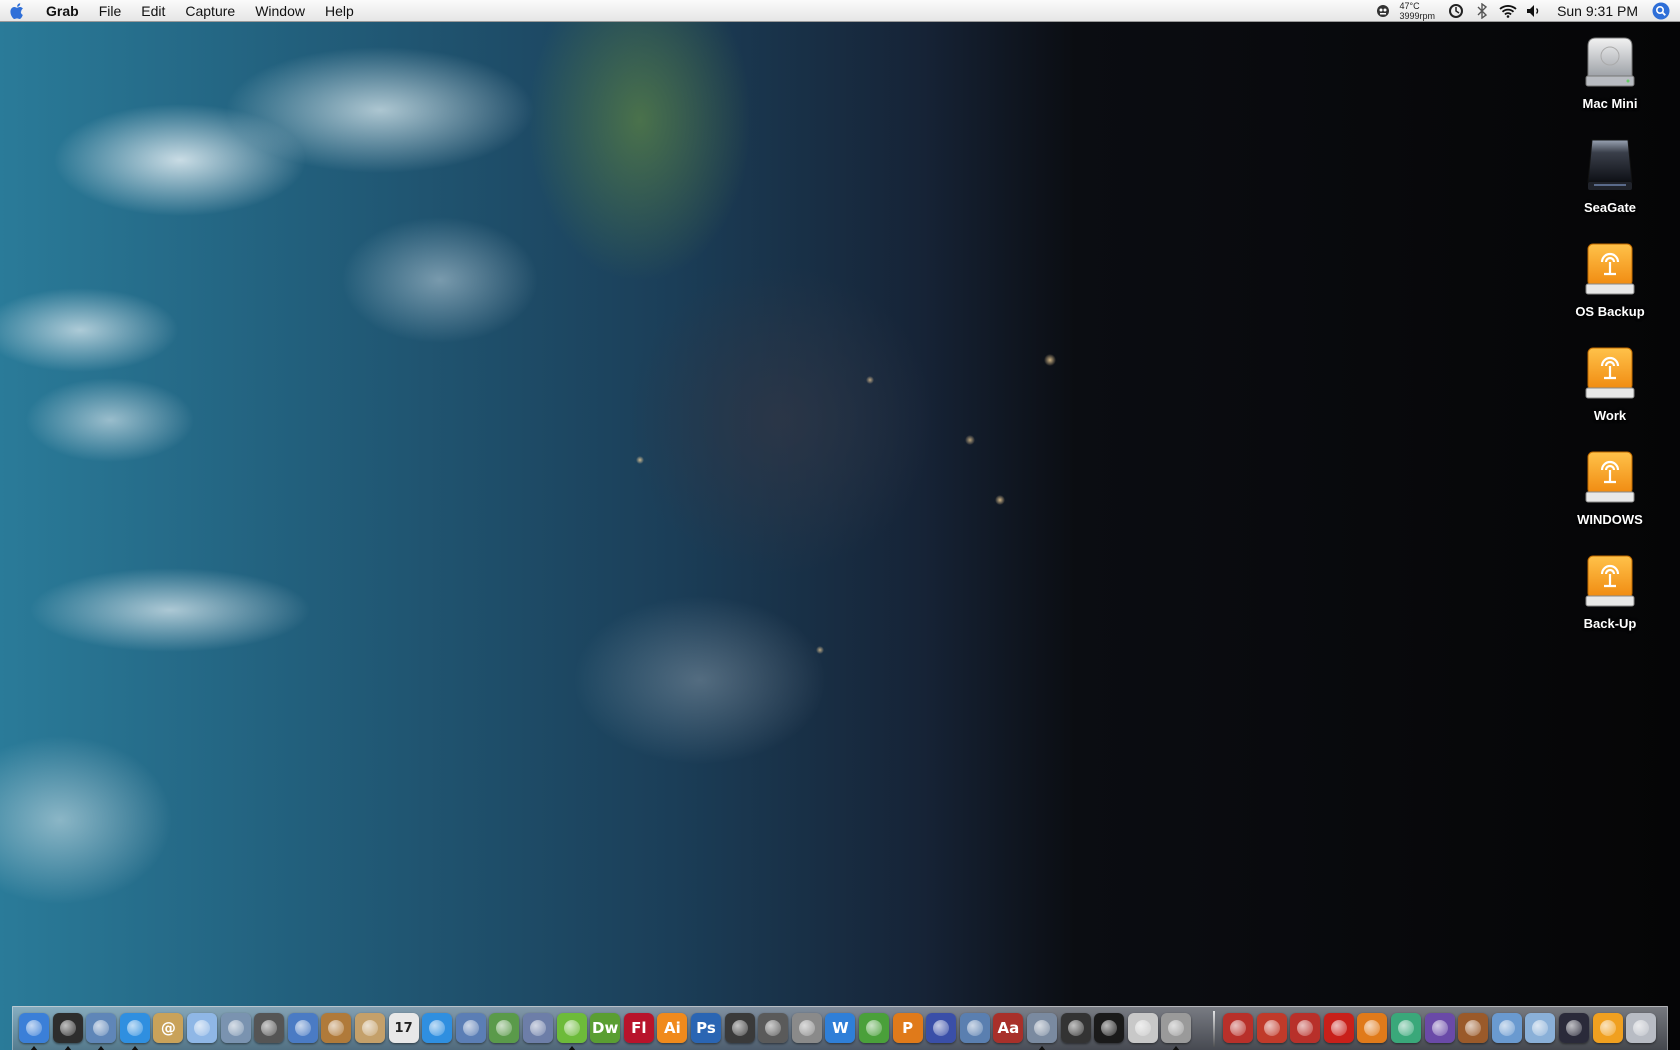 This screenshot has height=1050, width=1680. I want to click on keynote-icon, so click(470, 1028).